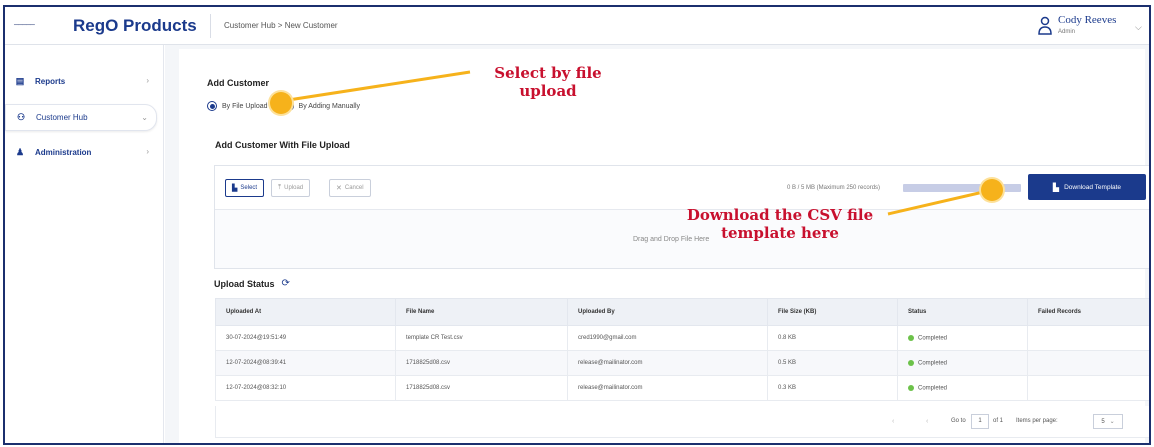 This screenshot has width=1154, height=447. I want to click on cell-file-size: 0.3 KB, so click(832, 388).